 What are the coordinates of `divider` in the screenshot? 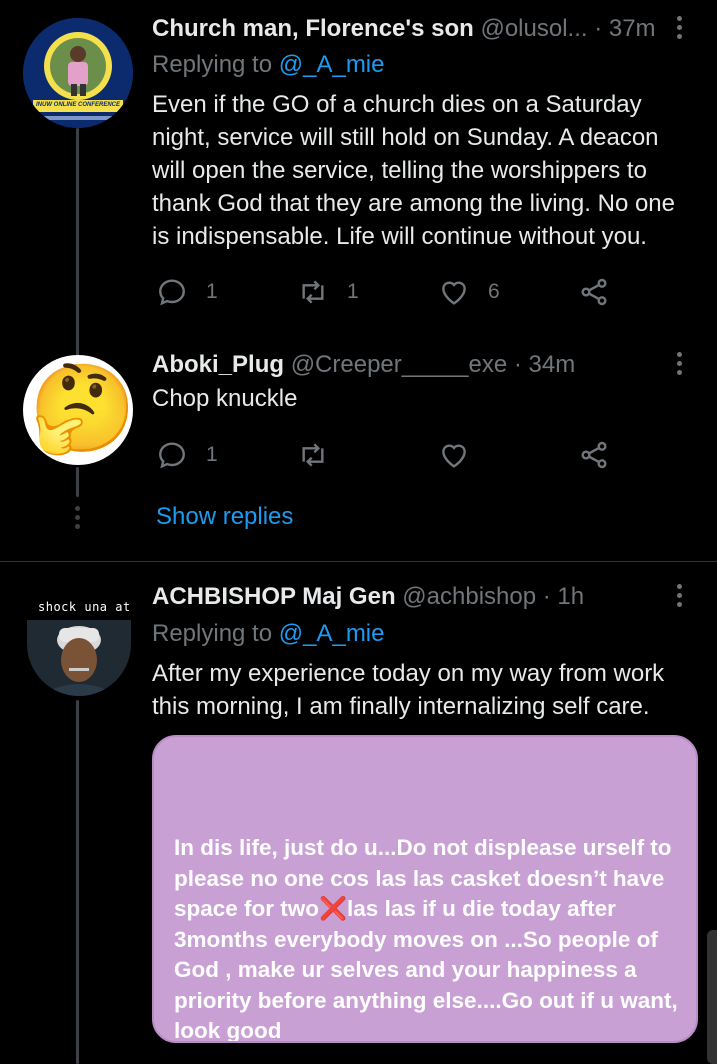 It's located at (358, 561).